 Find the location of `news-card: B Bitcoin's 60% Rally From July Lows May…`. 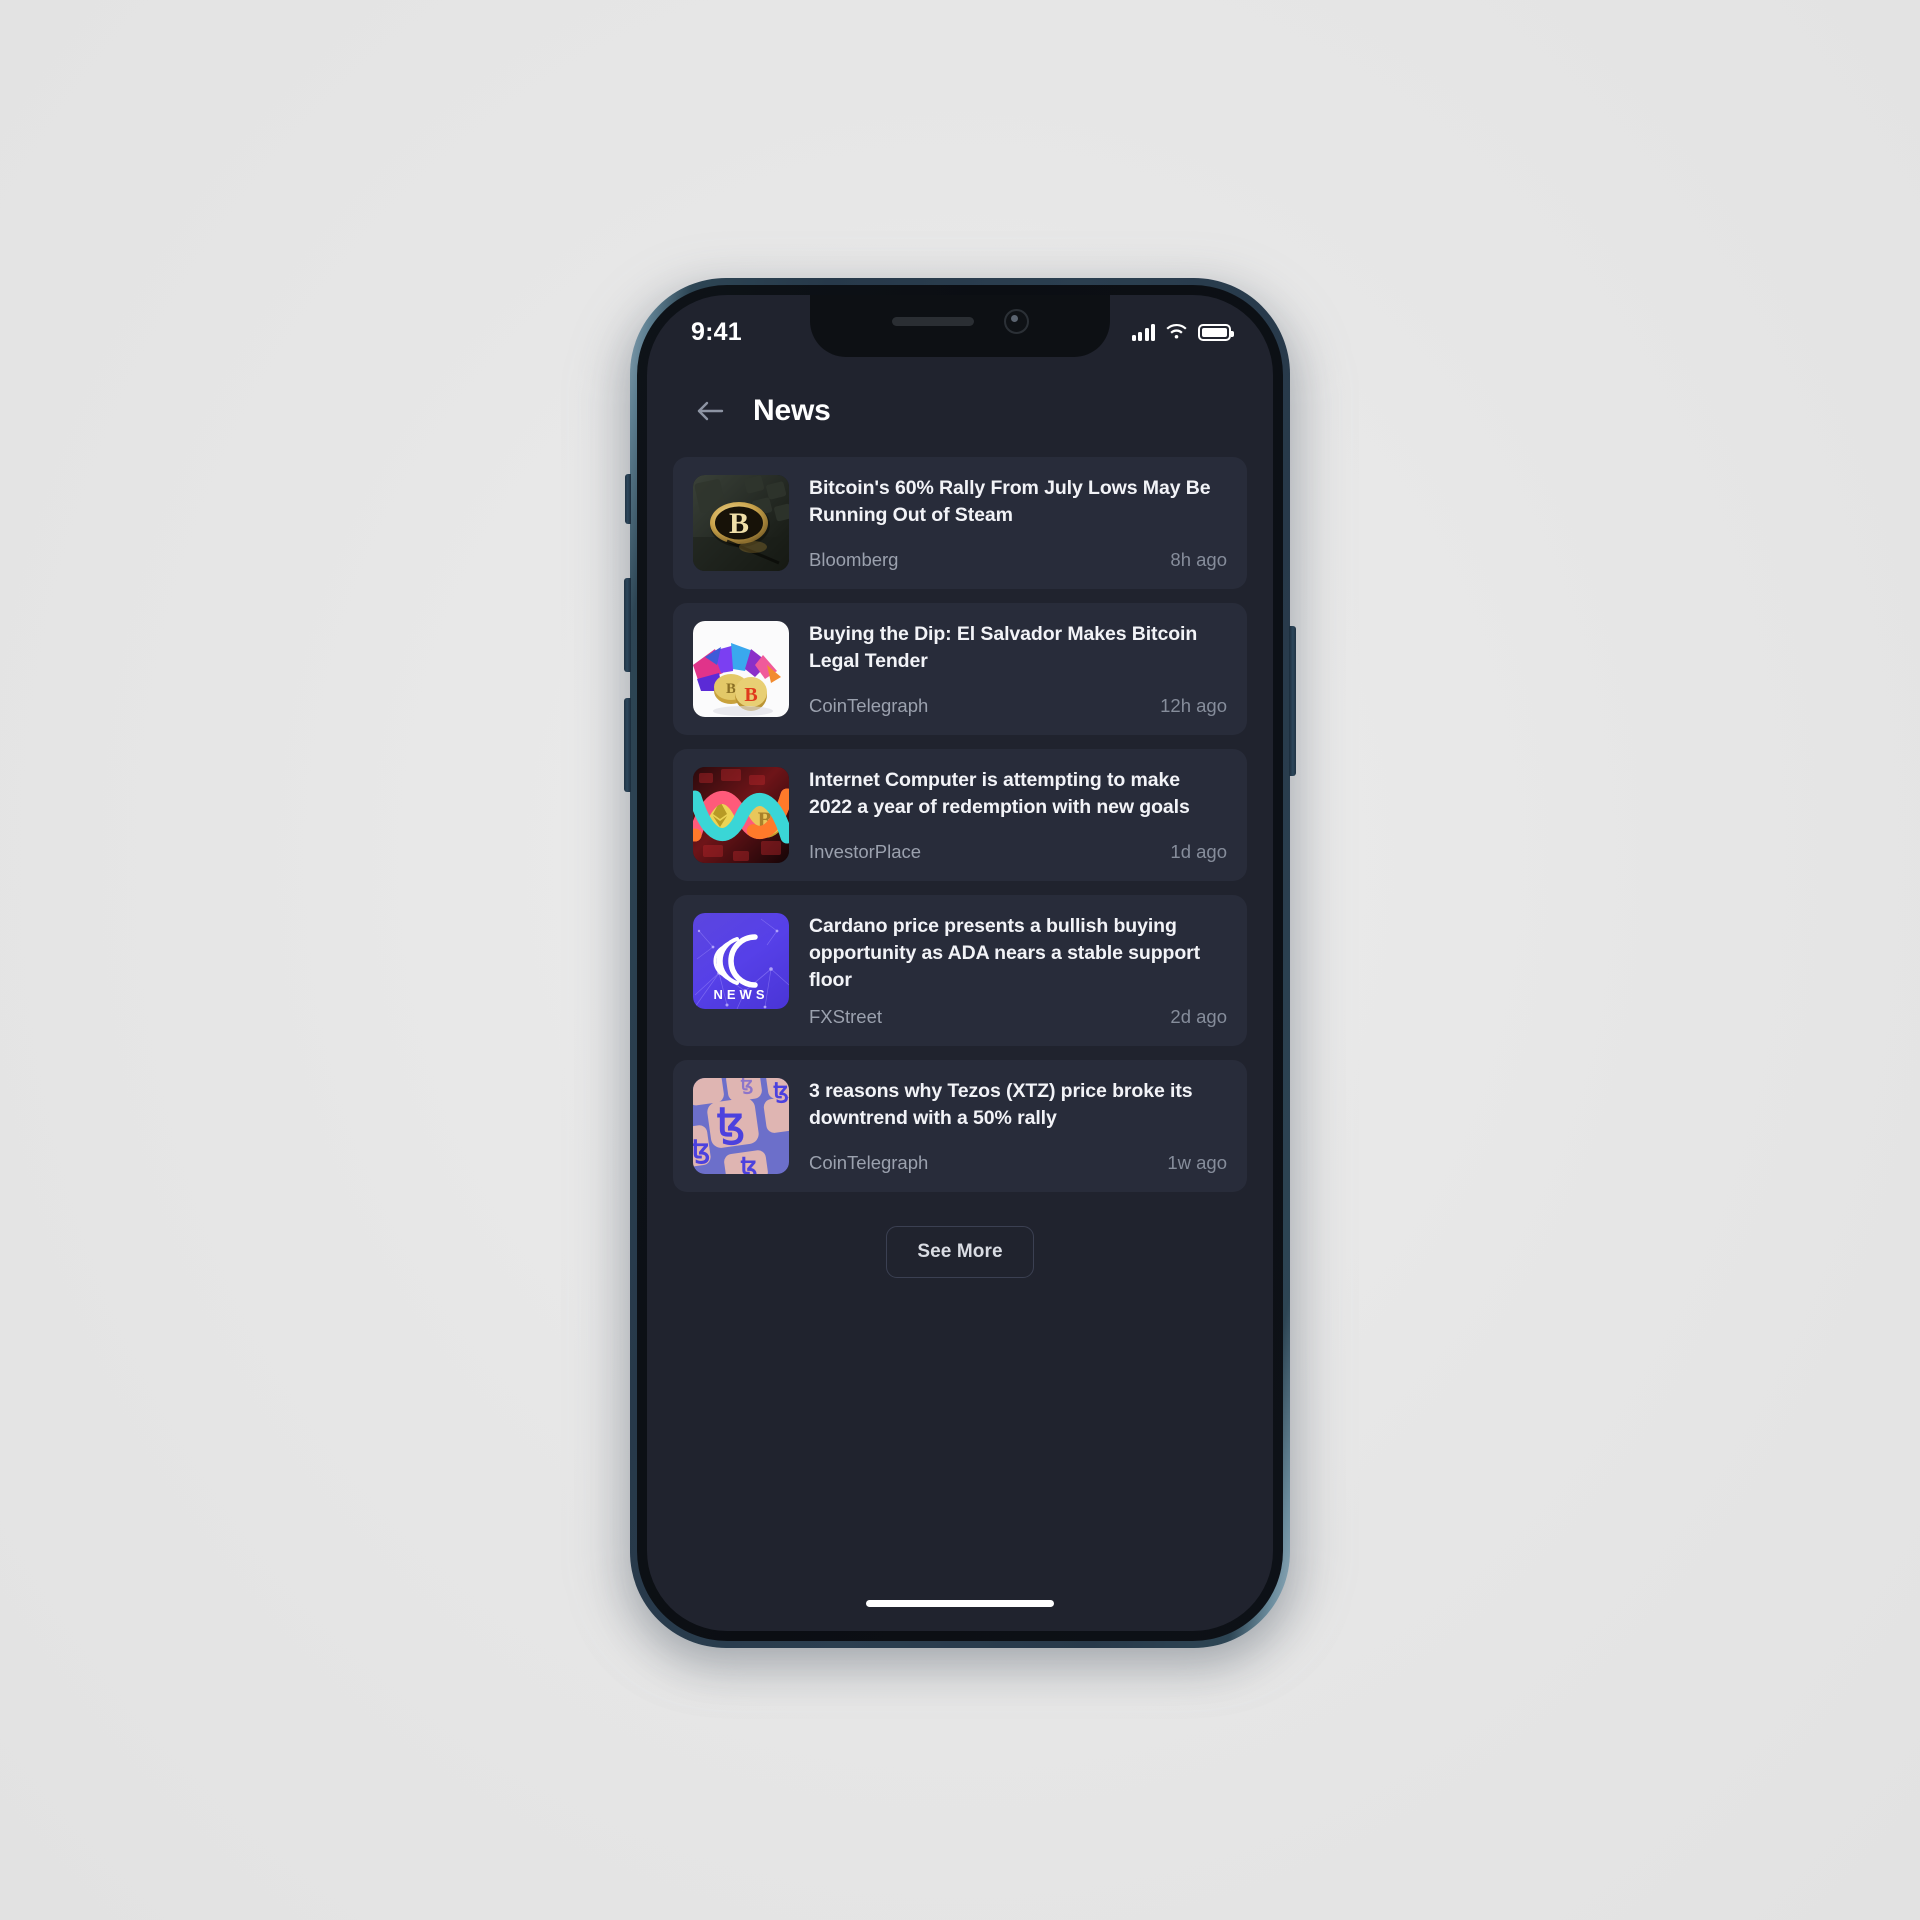

news-card: B Bitcoin's 60% Rally From July Lows May… is located at coordinates (960, 523).